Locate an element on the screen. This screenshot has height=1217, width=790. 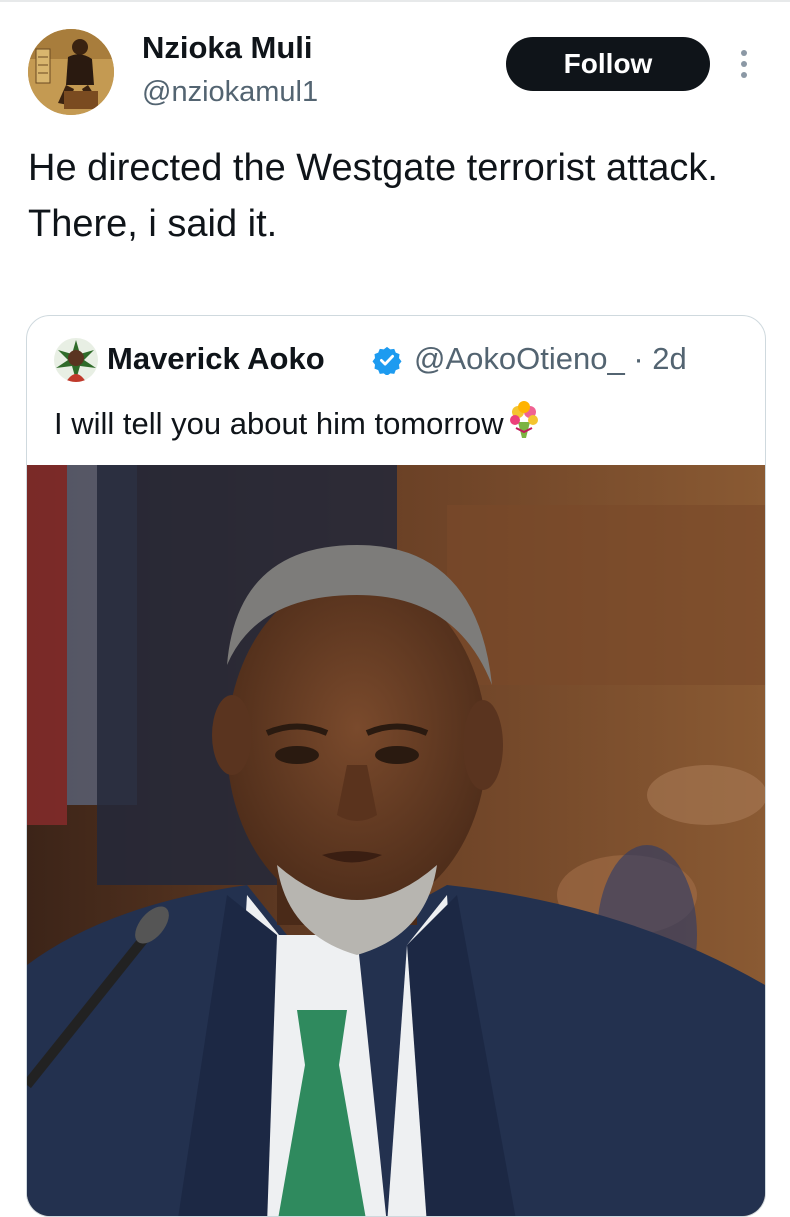
quoted-author-avatar is located at coordinates (76, 360).